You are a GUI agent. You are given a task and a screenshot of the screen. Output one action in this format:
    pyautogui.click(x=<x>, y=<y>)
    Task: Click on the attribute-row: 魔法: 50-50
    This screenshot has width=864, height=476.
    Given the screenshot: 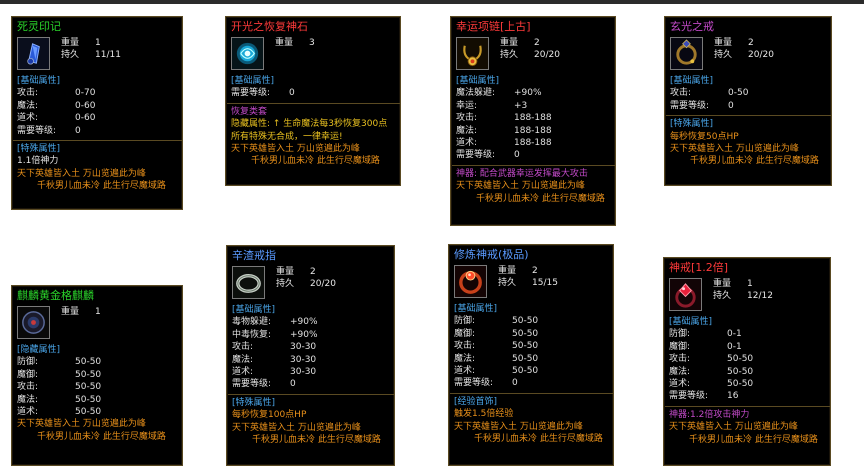 What is the action you would take?
    pyautogui.click(x=531, y=359)
    